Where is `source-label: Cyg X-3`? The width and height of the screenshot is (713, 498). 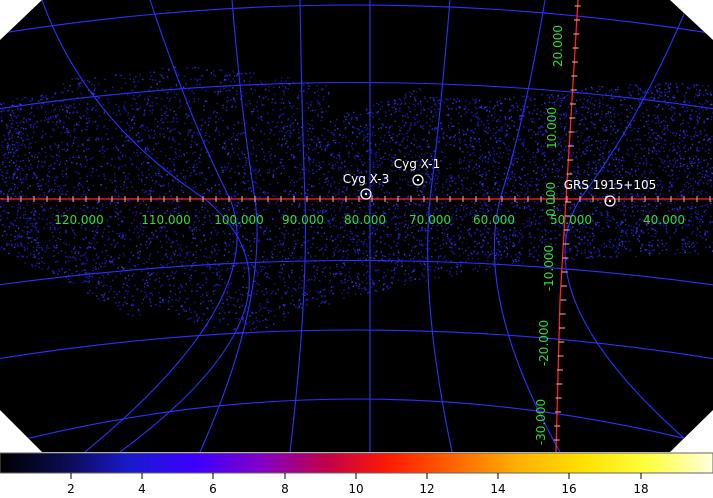
source-label: Cyg X-3 is located at coordinates (366, 179).